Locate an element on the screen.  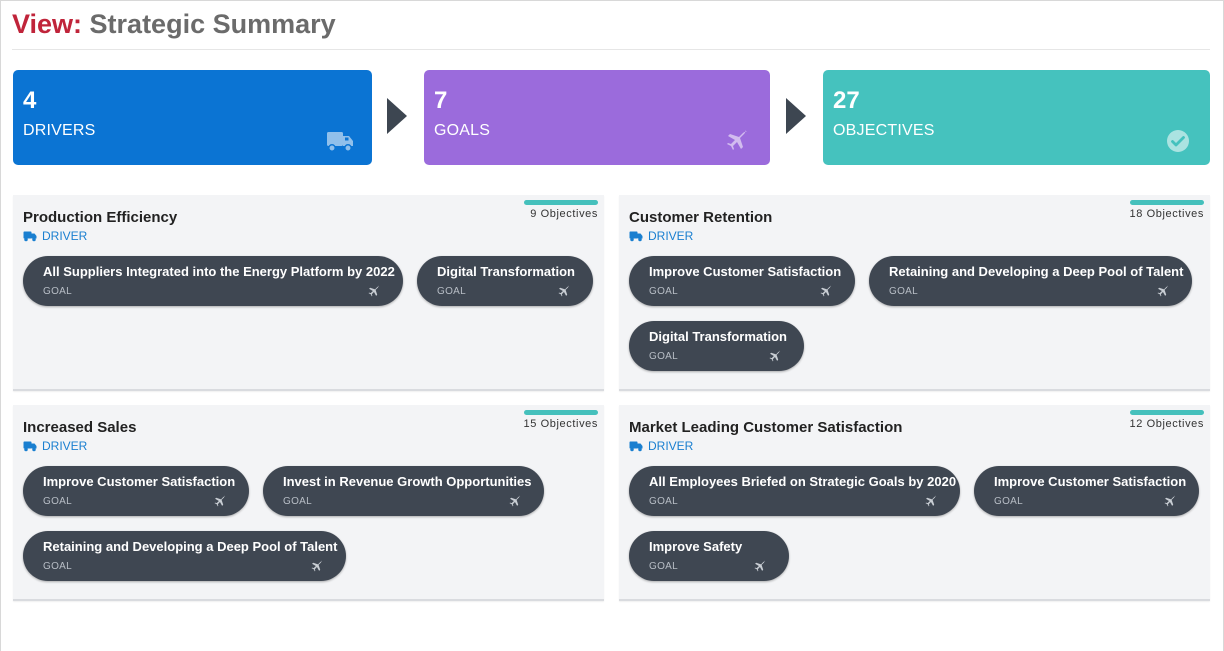
objectives-count: 27 is located at coordinates (846, 100).